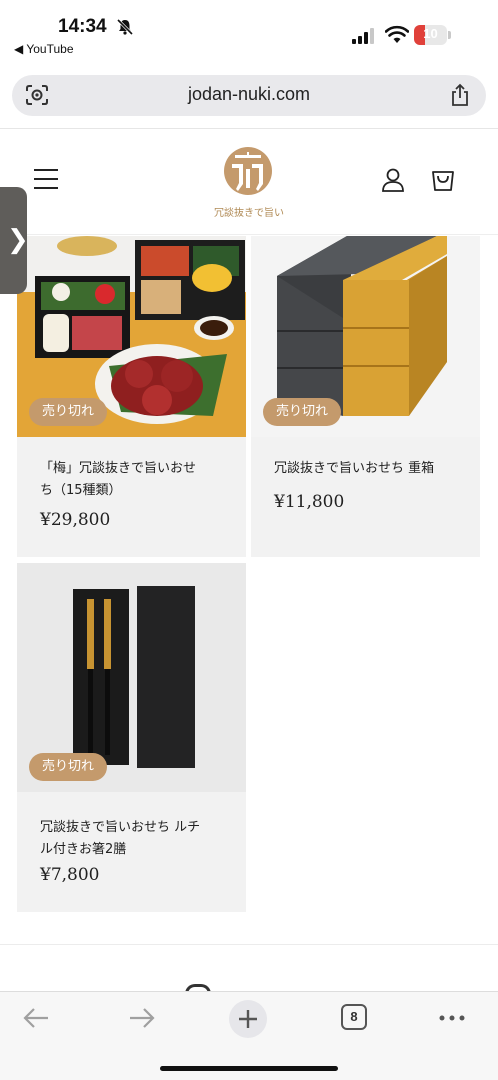  I want to click on cart-icon, so click(443, 180).